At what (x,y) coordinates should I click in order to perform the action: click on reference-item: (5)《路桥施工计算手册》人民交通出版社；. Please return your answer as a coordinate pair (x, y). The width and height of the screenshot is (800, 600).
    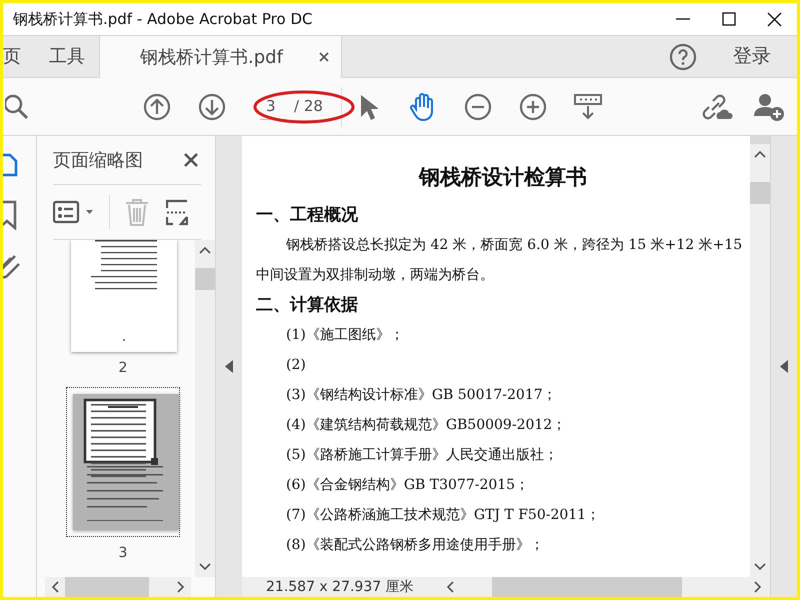
    Looking at the image, I should click on (422, 455).